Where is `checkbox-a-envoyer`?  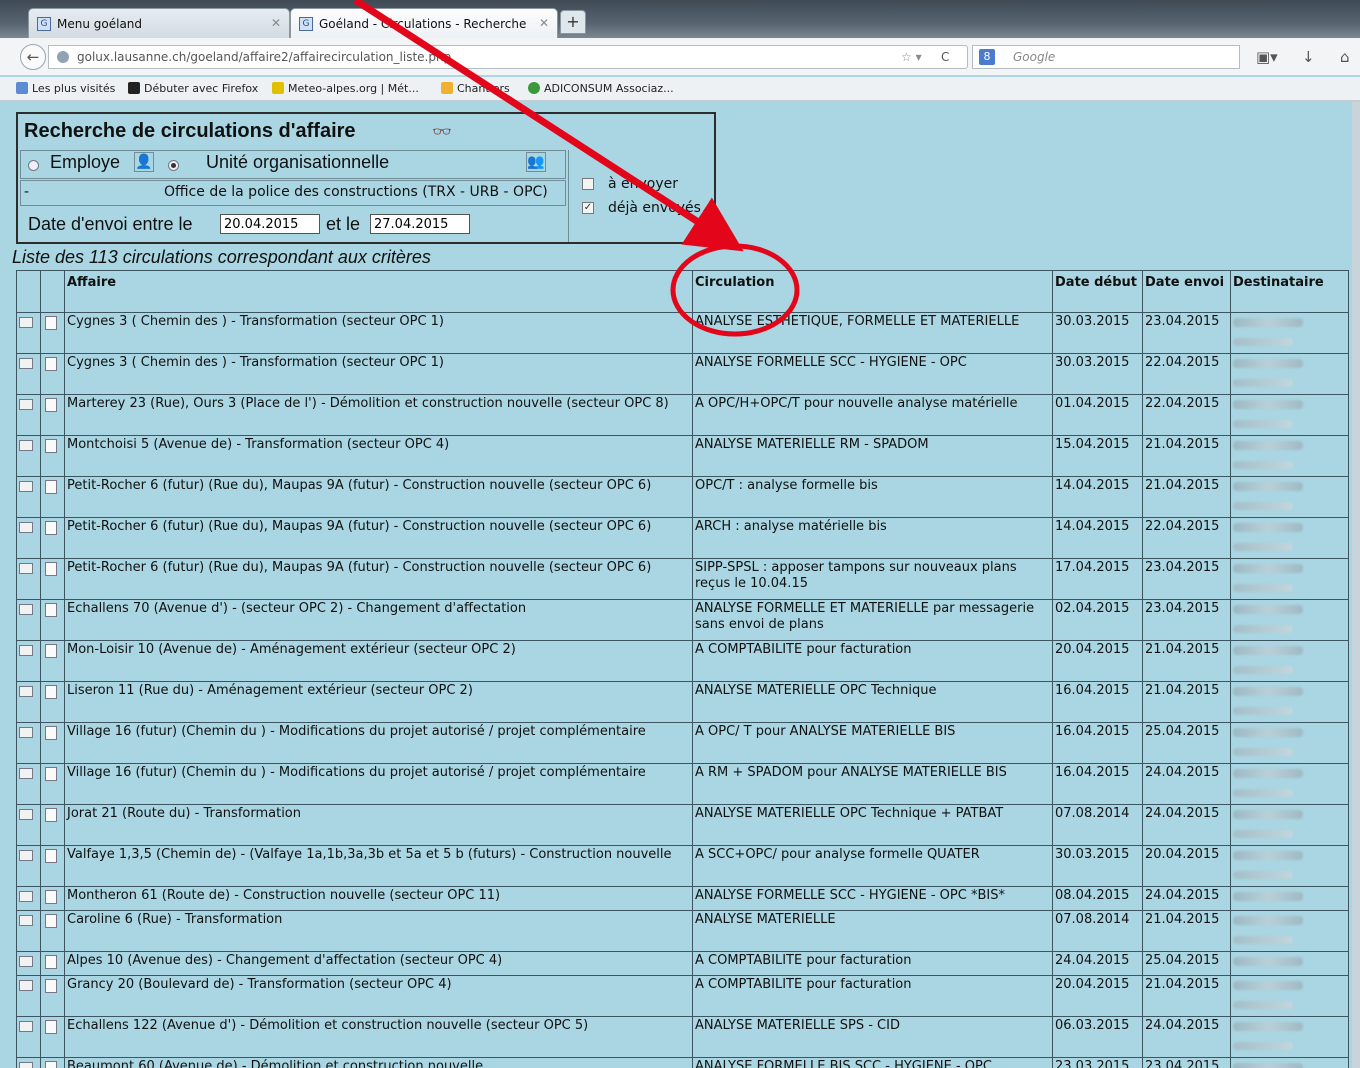
checkbox-a-envoyer is located at coordinates (588, 184).